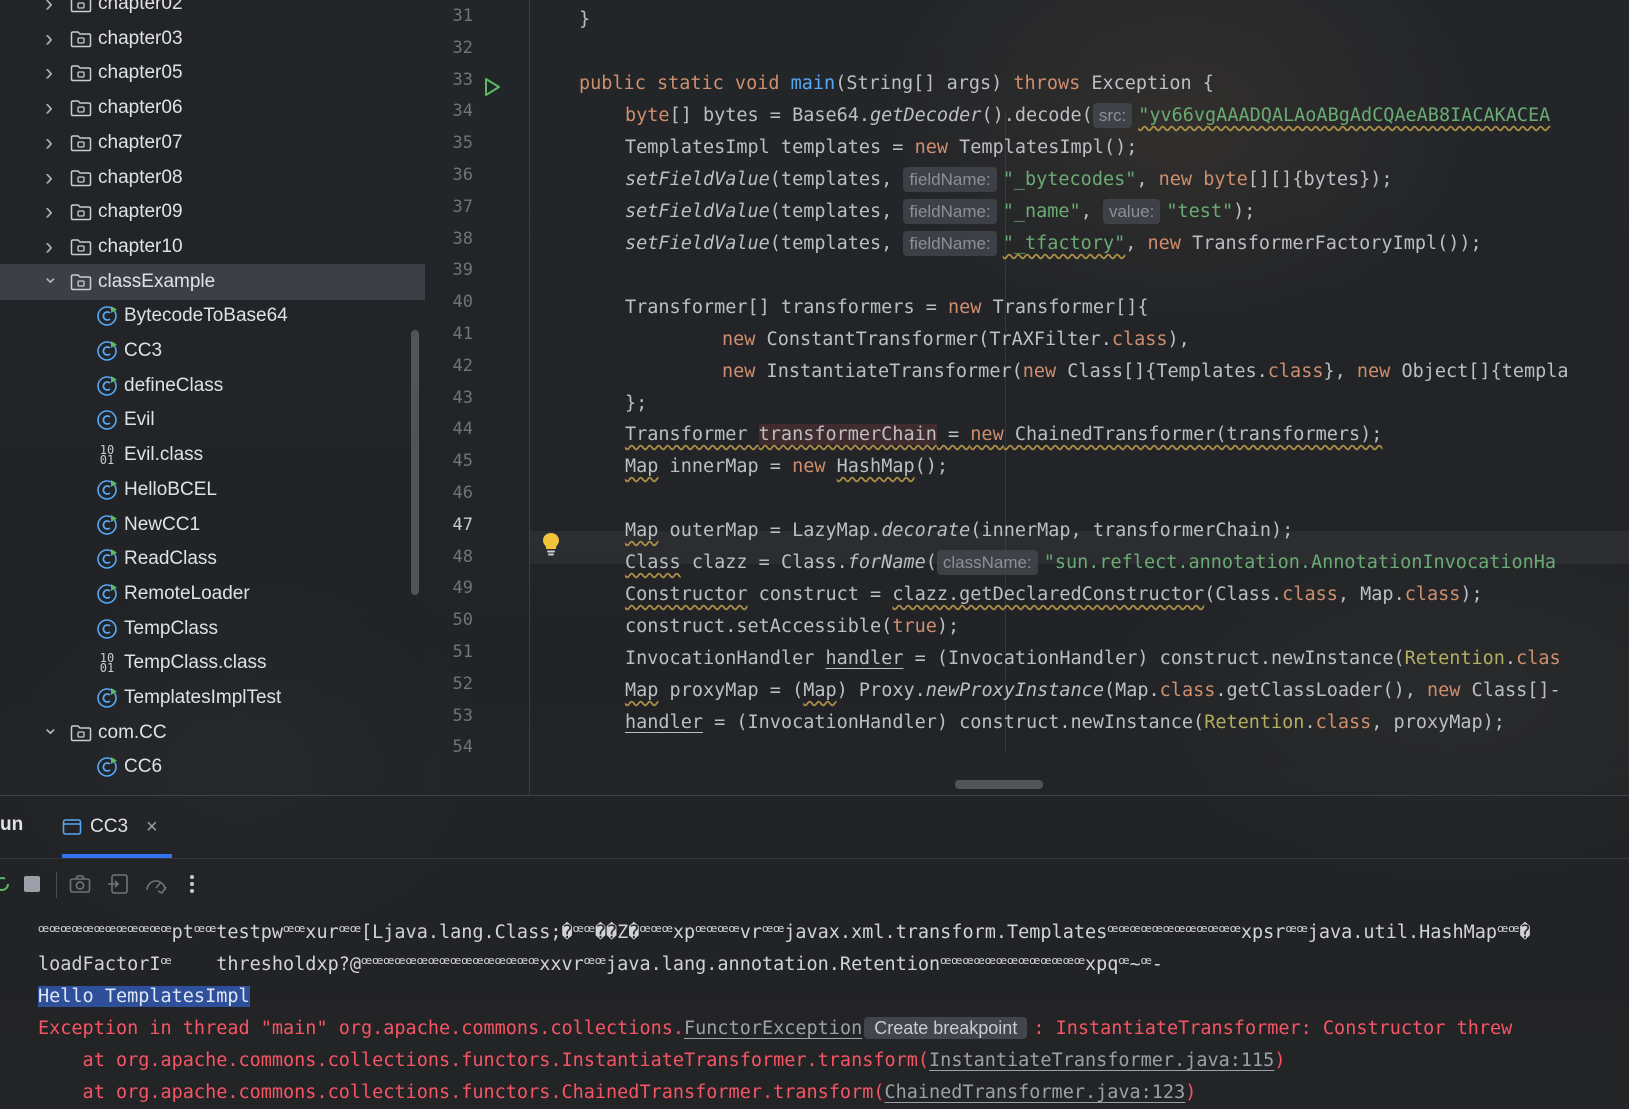 The height and width of the screenshot is (1109, 1629). I want to click on camera-icon, so click(80, 884).